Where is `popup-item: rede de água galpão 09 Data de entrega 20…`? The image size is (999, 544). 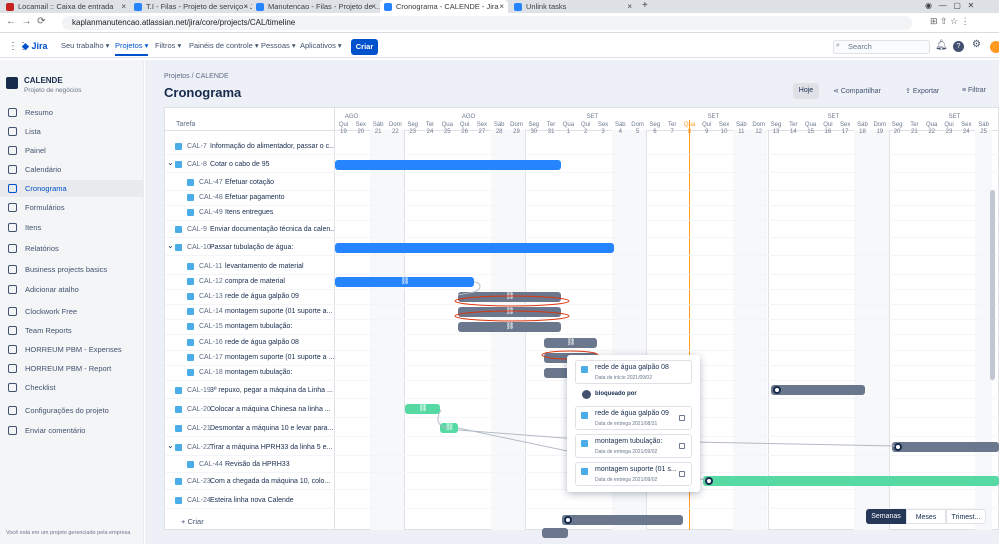
popup-item: rede de água galpão 09 Data de entrega 20… is located at coordinates (633, 418).